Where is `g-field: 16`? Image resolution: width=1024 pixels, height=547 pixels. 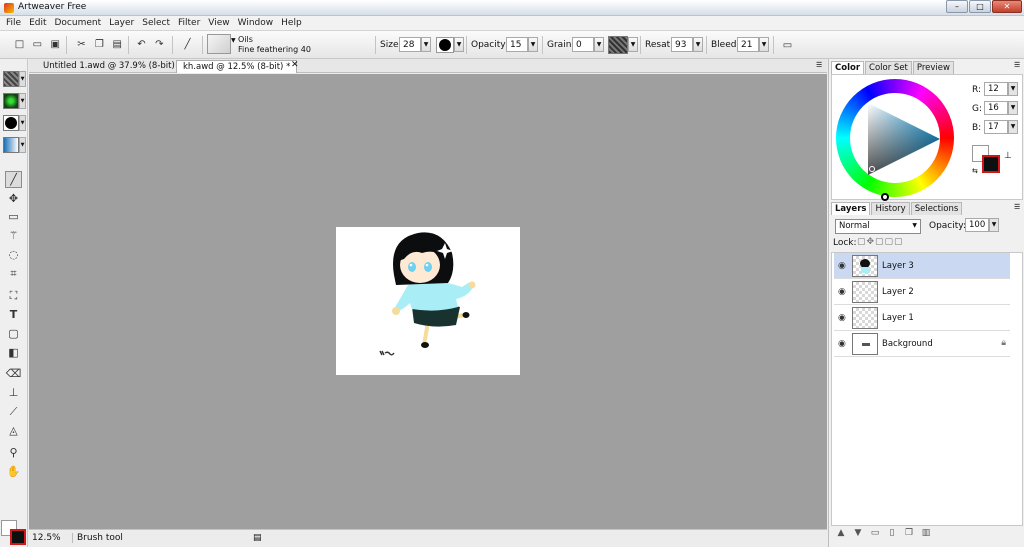 g-field: 16 is located at coordinates (996, 108).